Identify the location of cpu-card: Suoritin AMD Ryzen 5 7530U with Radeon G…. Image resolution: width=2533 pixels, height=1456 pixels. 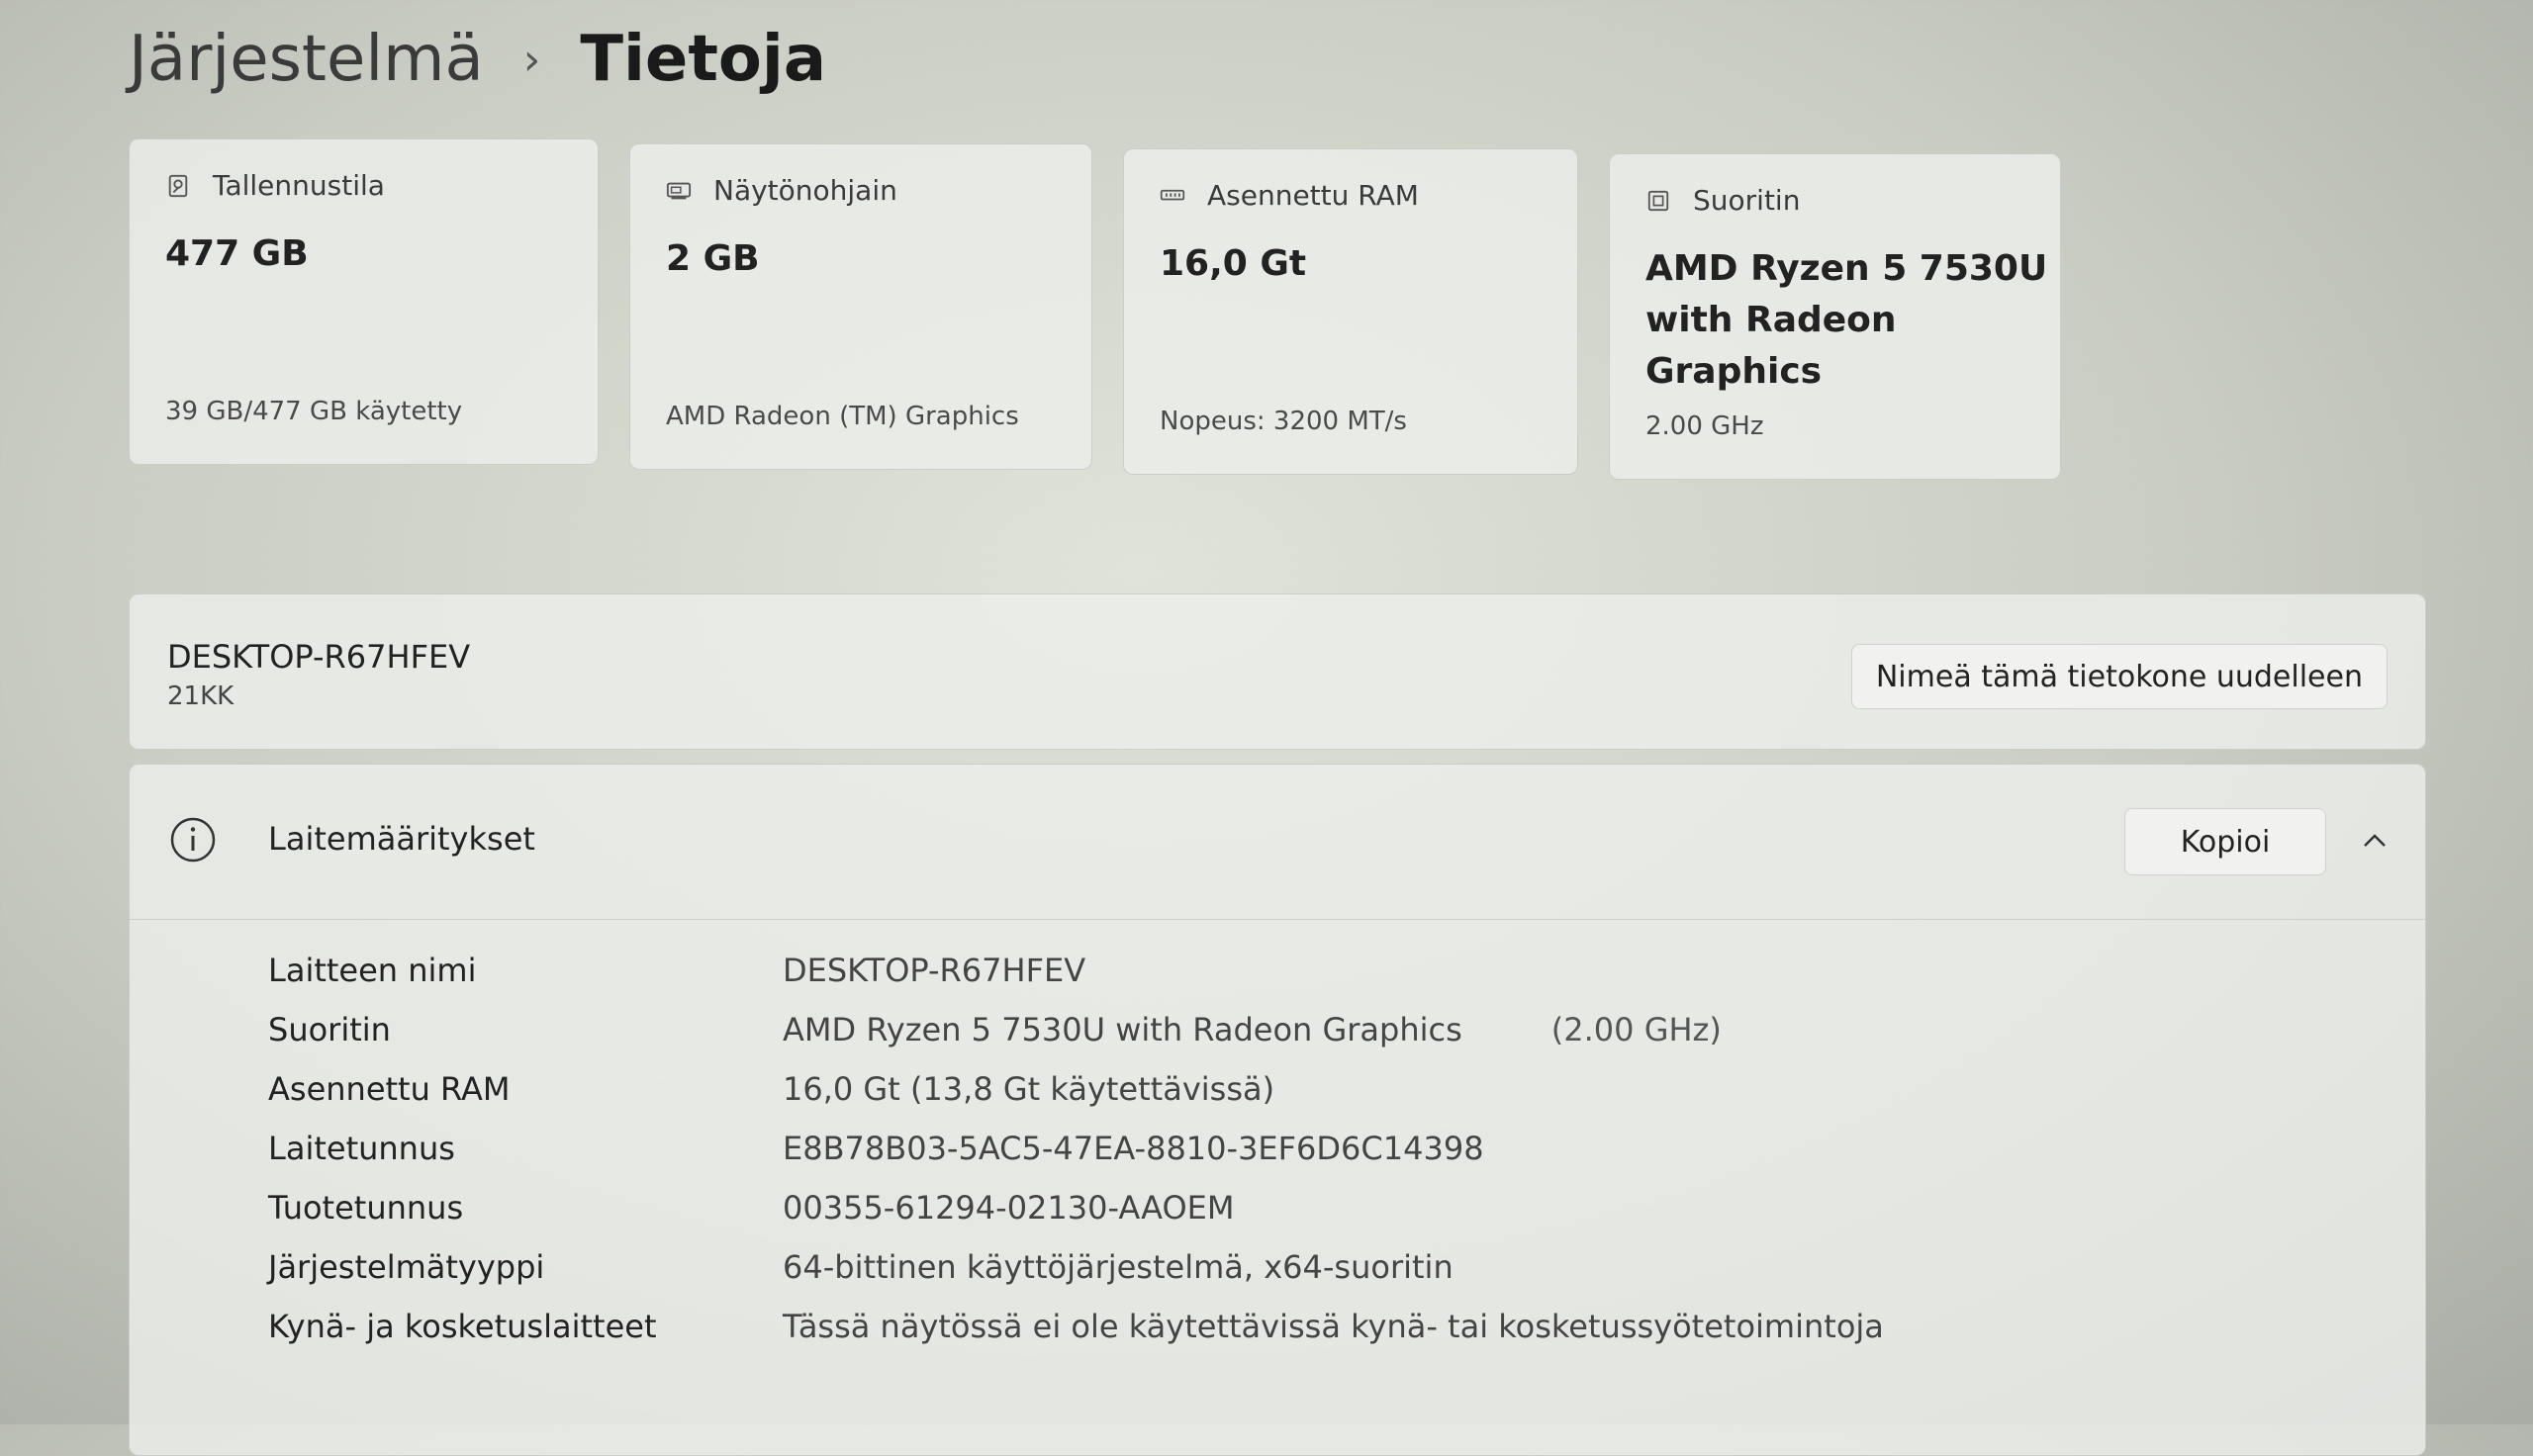
(1835, 316).